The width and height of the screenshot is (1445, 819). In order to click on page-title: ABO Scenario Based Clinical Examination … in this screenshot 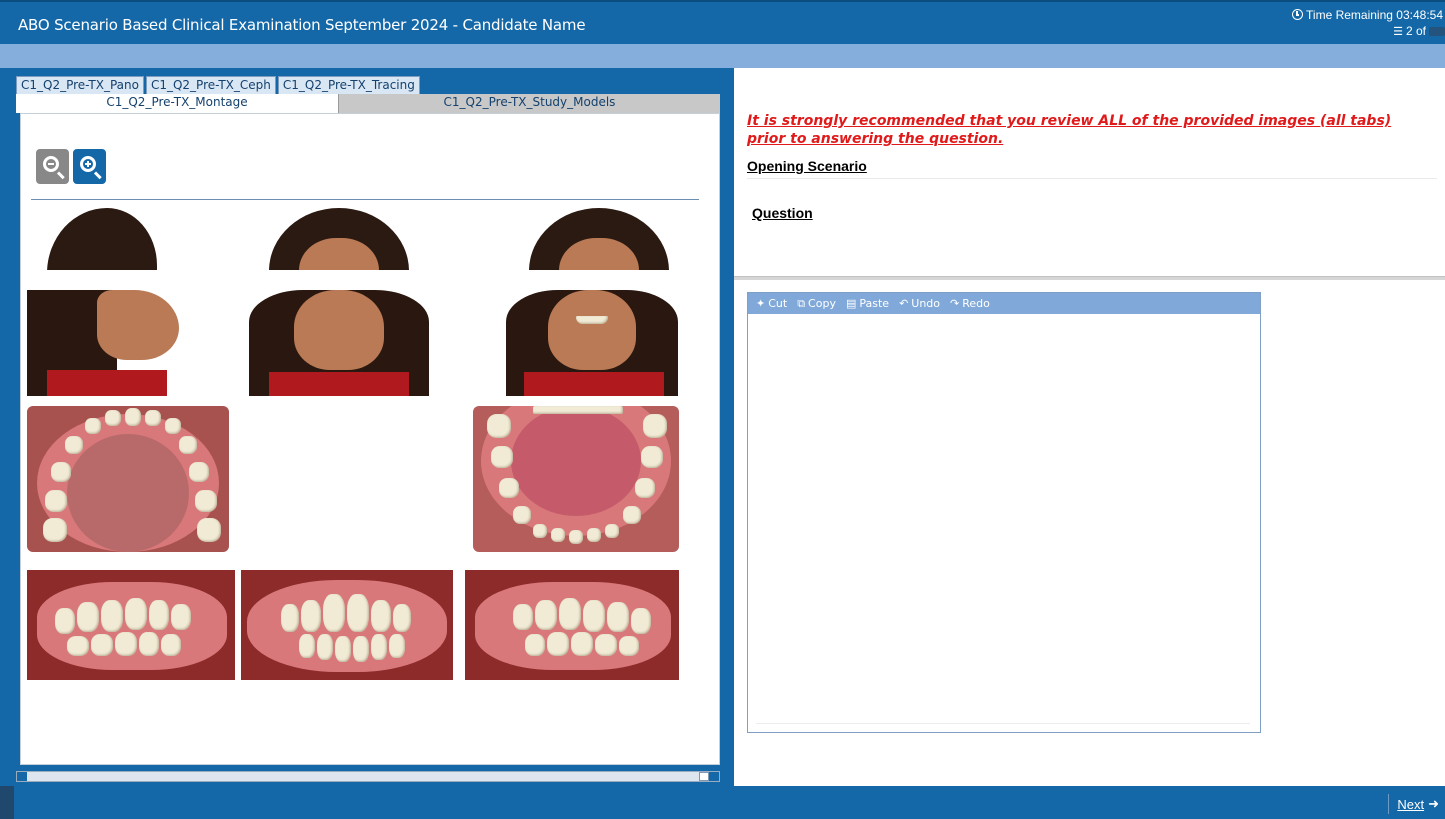, I will do `click(302, 25)`.